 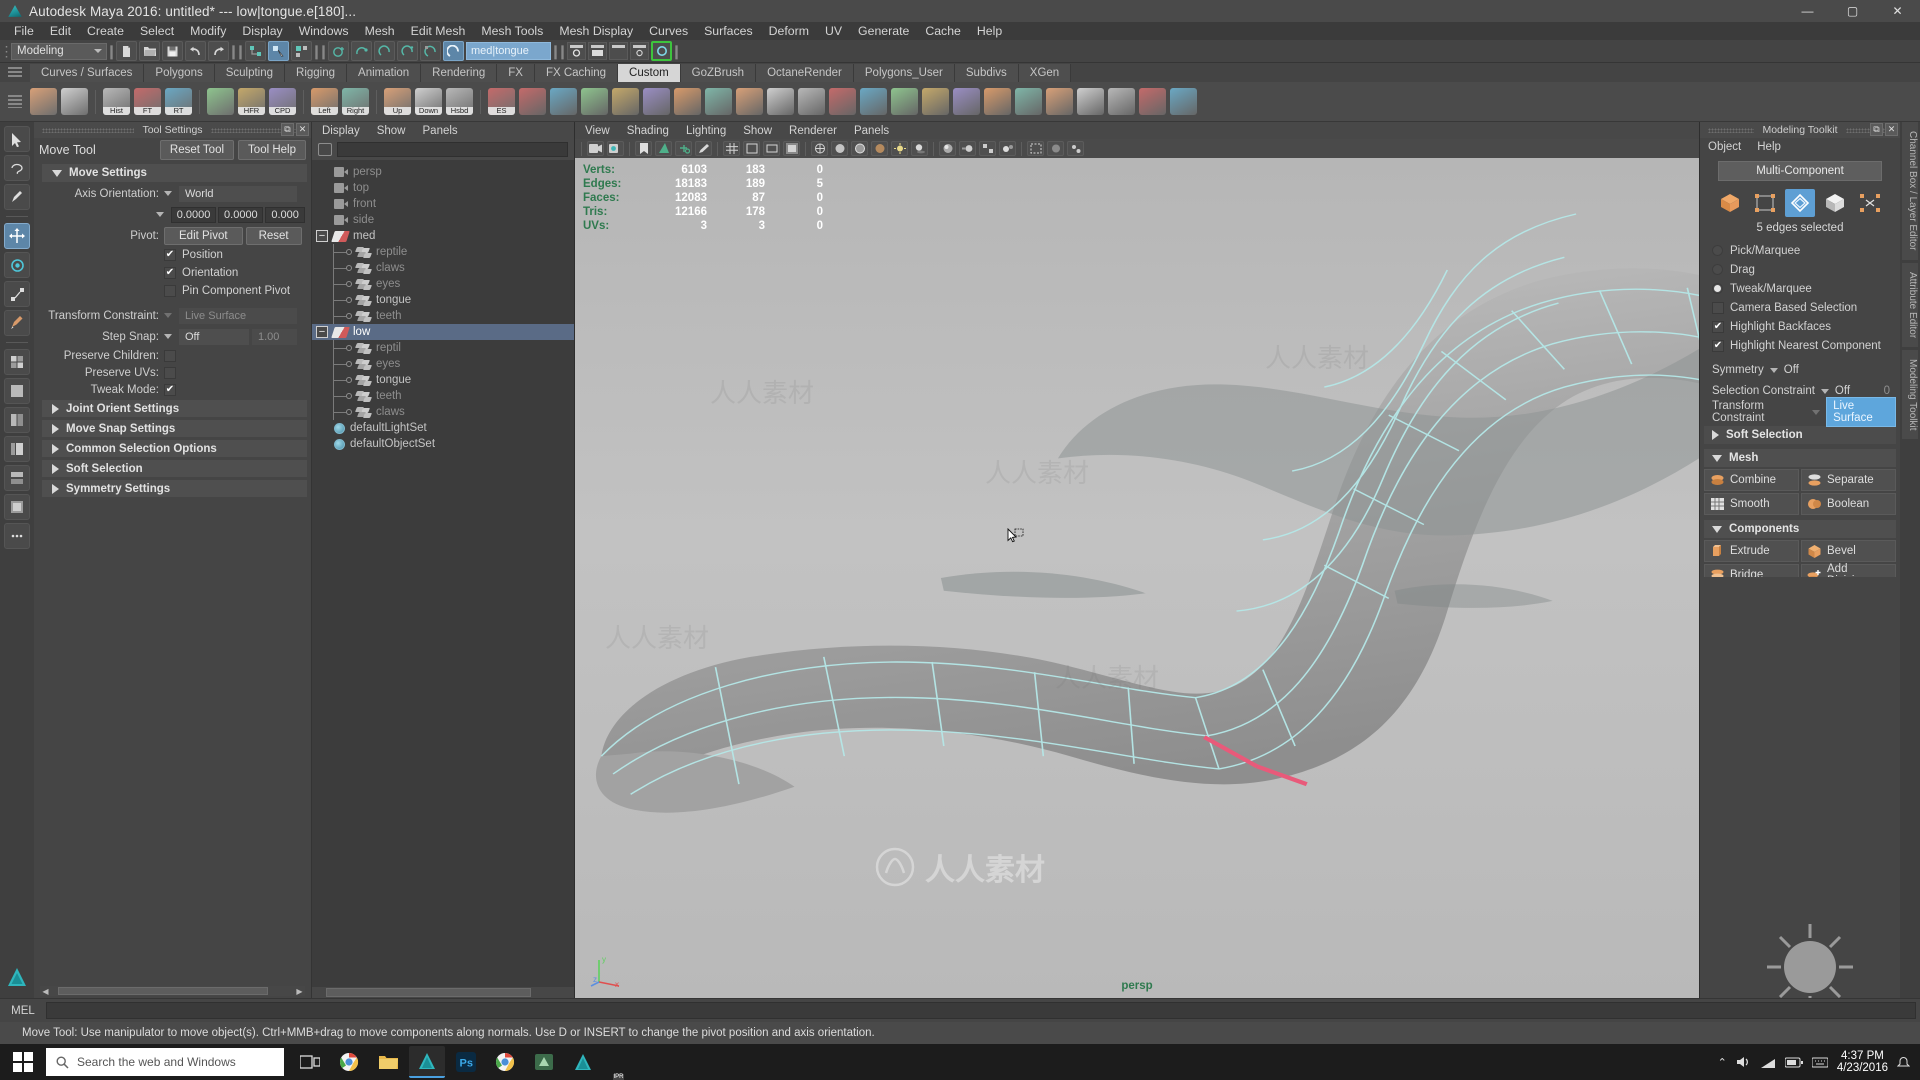 What do you see at coordinates (355, 101) in the screenshot?
I see `right-shelf-button: Right` at bounding box center [355, 101].